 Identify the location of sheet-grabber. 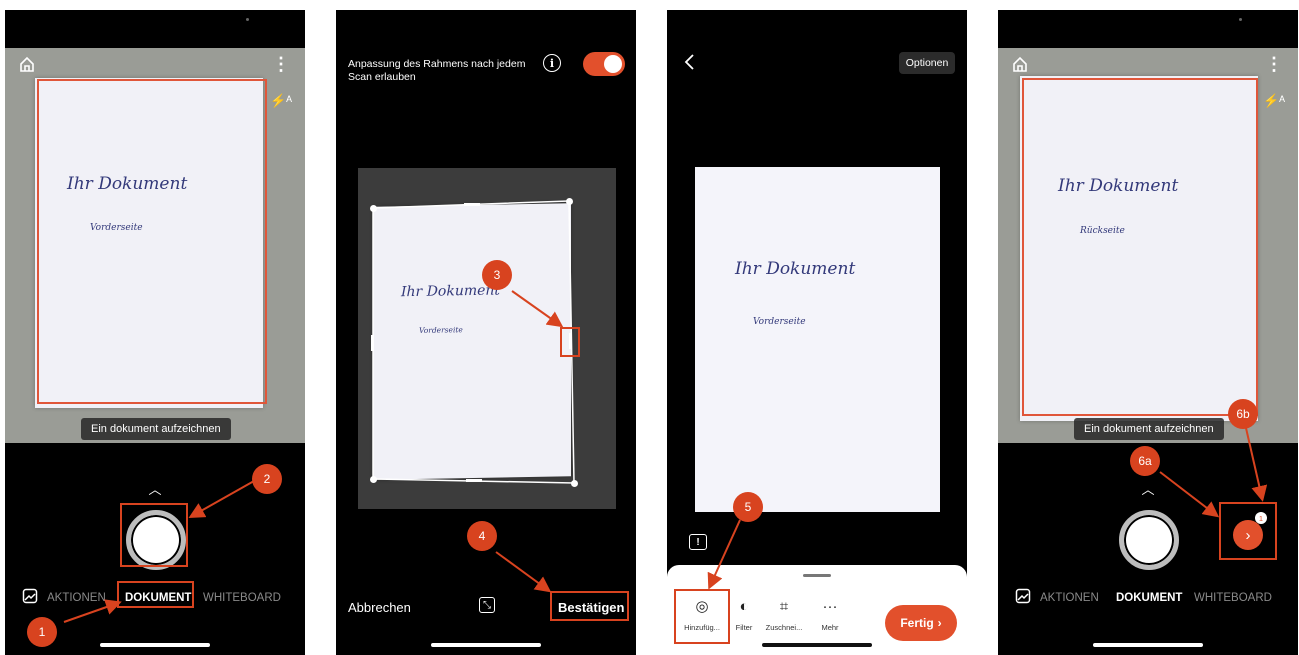
(817, 575).